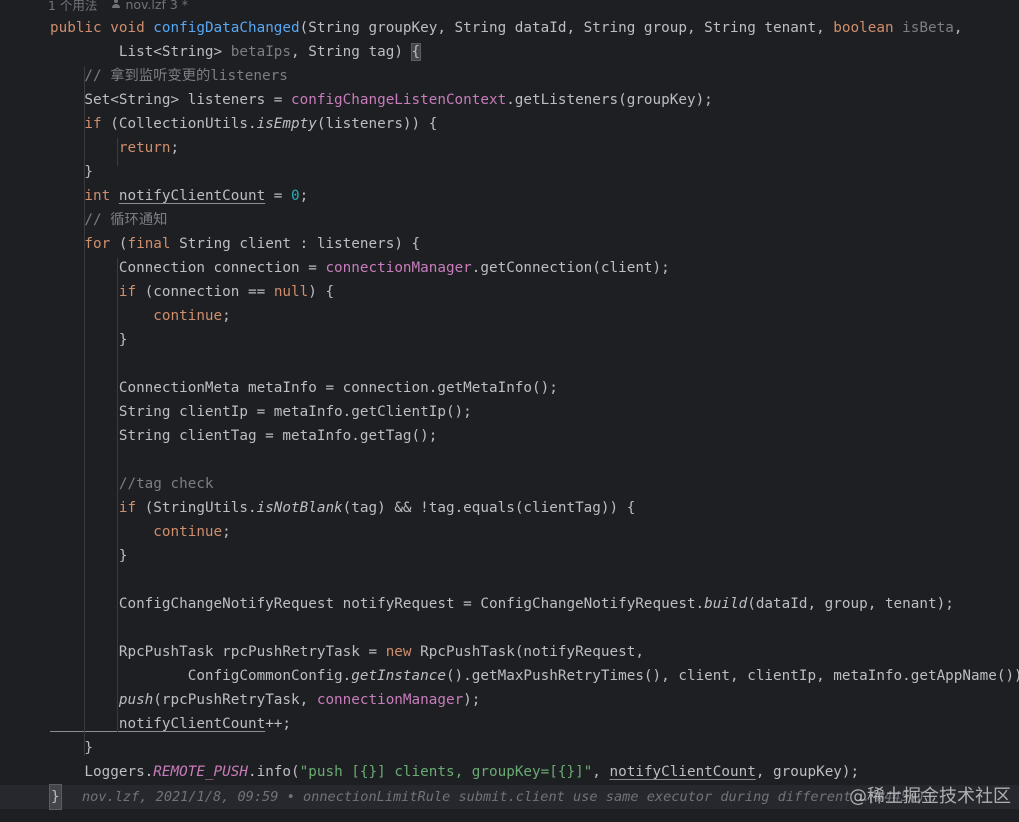  What do you see at coordinates (609, 100) in the screenshot?
I see `code-token: .getListeners(groupKey);` at bounding box center [609, 100].